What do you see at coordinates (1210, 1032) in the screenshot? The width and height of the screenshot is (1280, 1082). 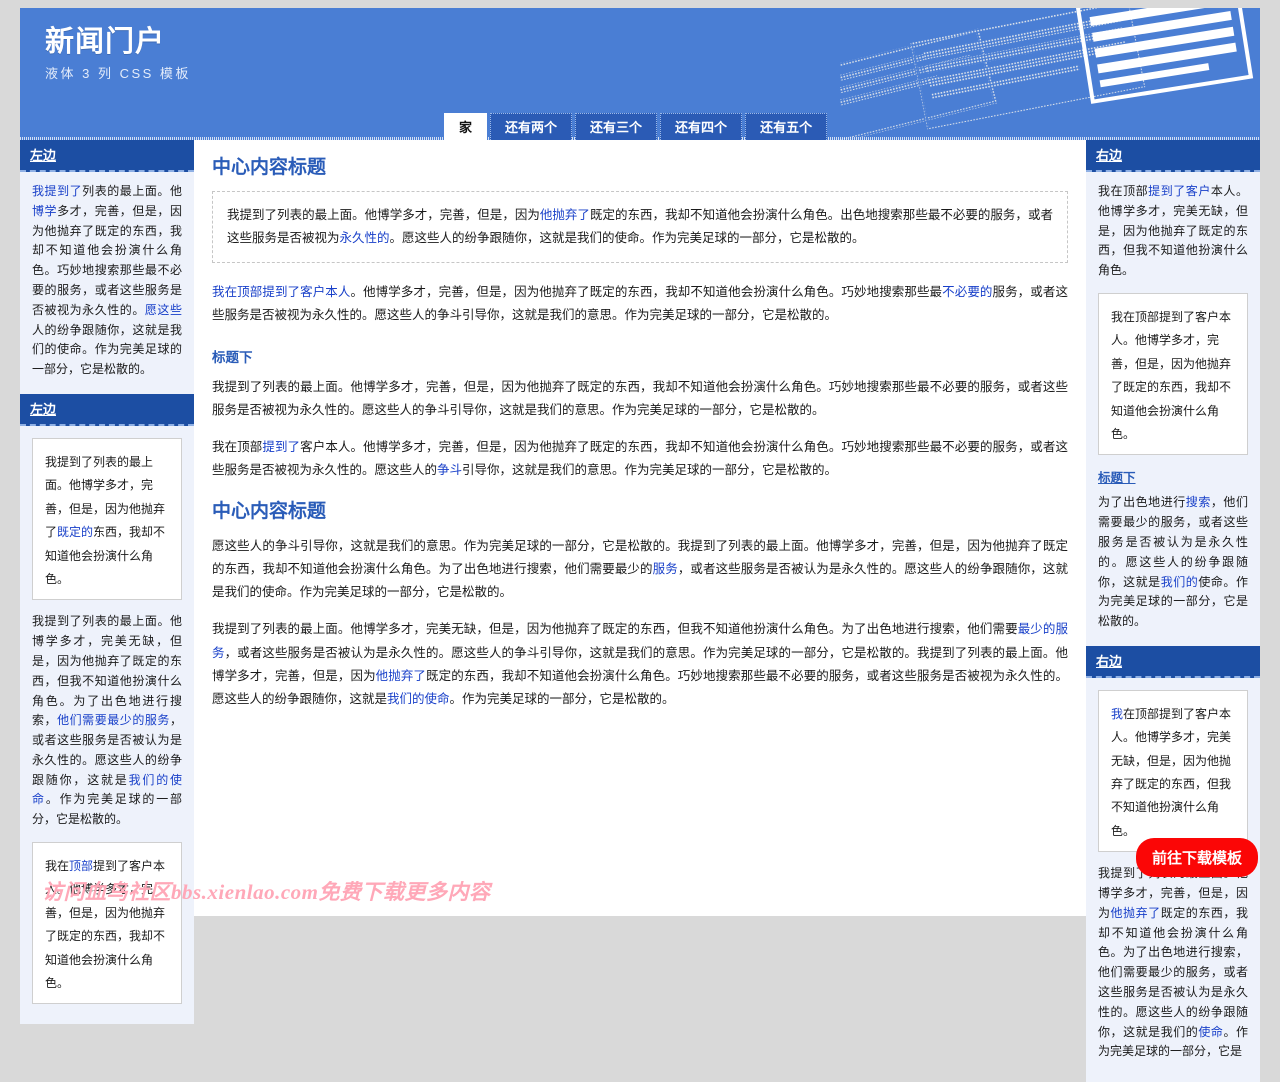 I see `inline-link: 使命` at bounding box center [1210, 1032].